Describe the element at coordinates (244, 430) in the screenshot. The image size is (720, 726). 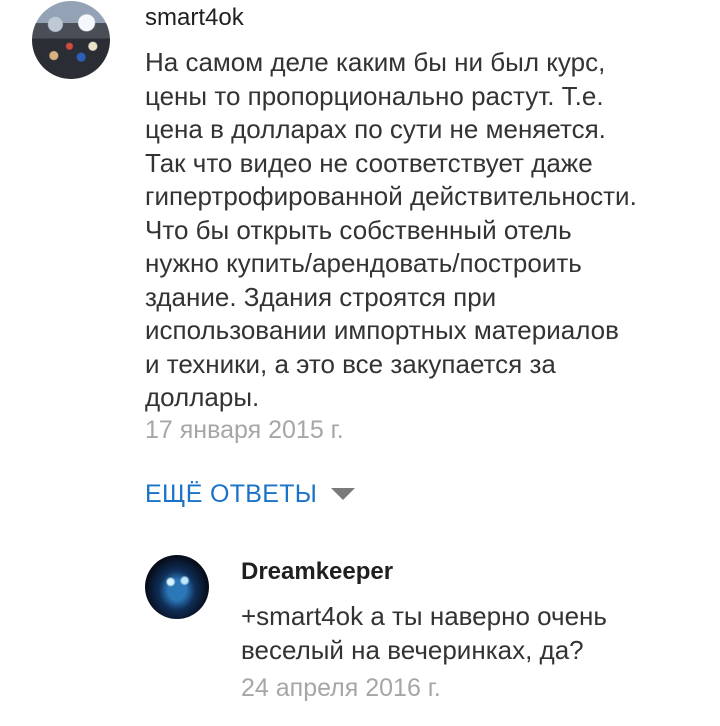
I see `comment-date: 17 января 2015 г.` at that location.